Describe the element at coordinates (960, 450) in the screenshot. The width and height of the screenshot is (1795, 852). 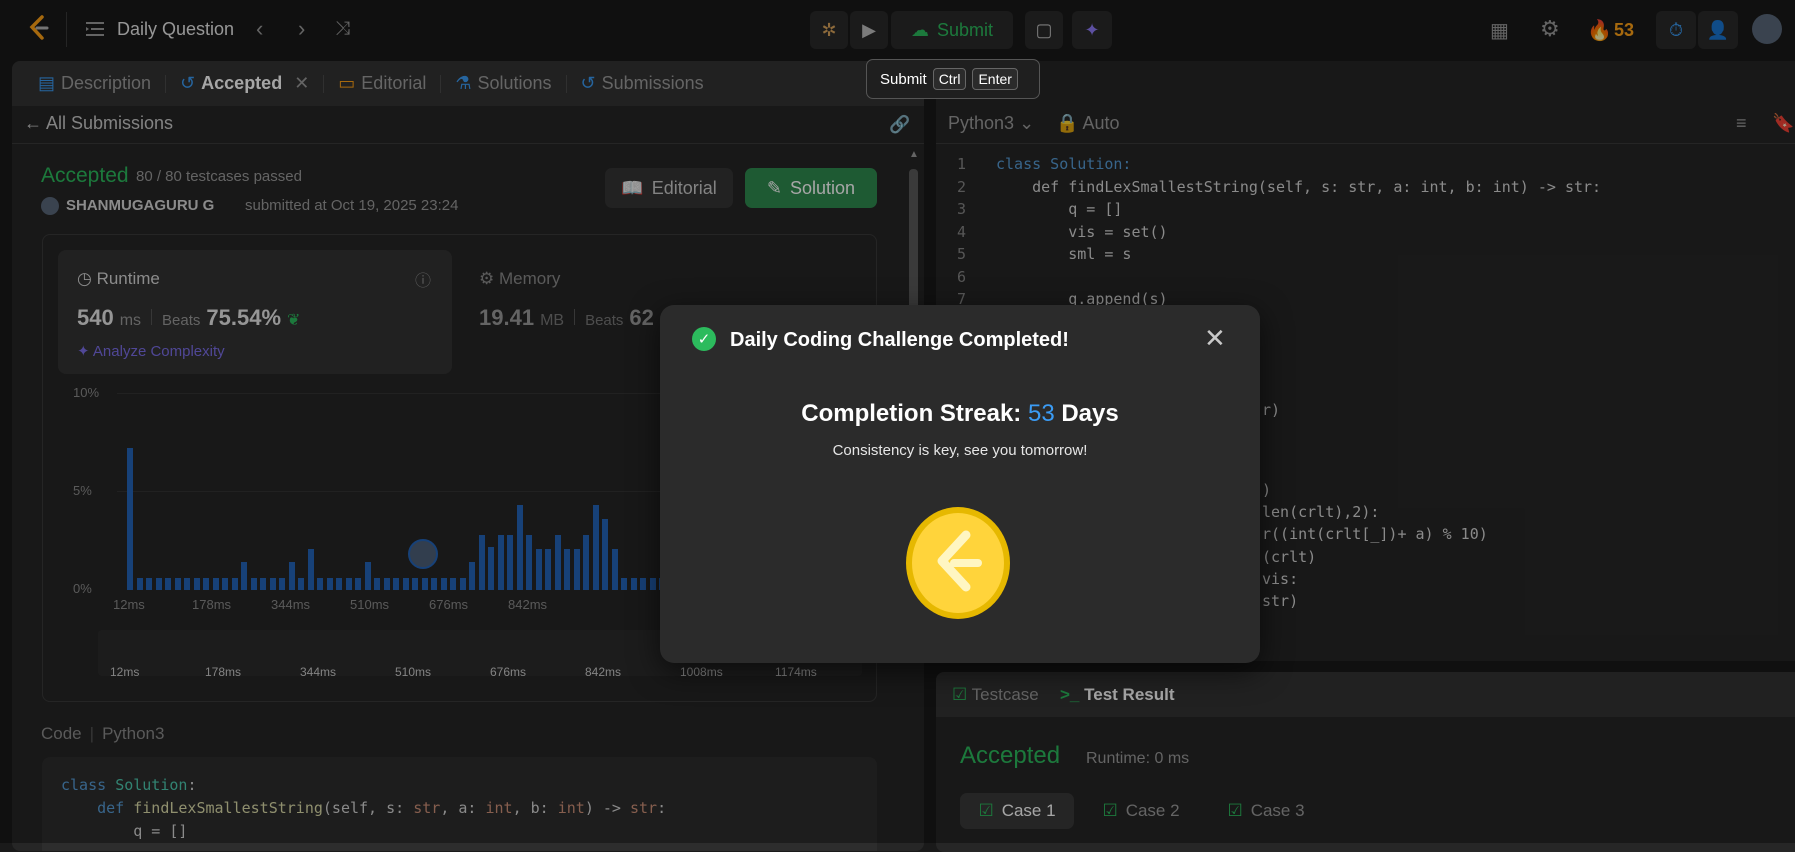
I see `modal-message: Consistency is key, see you tomorrow!` at that location.